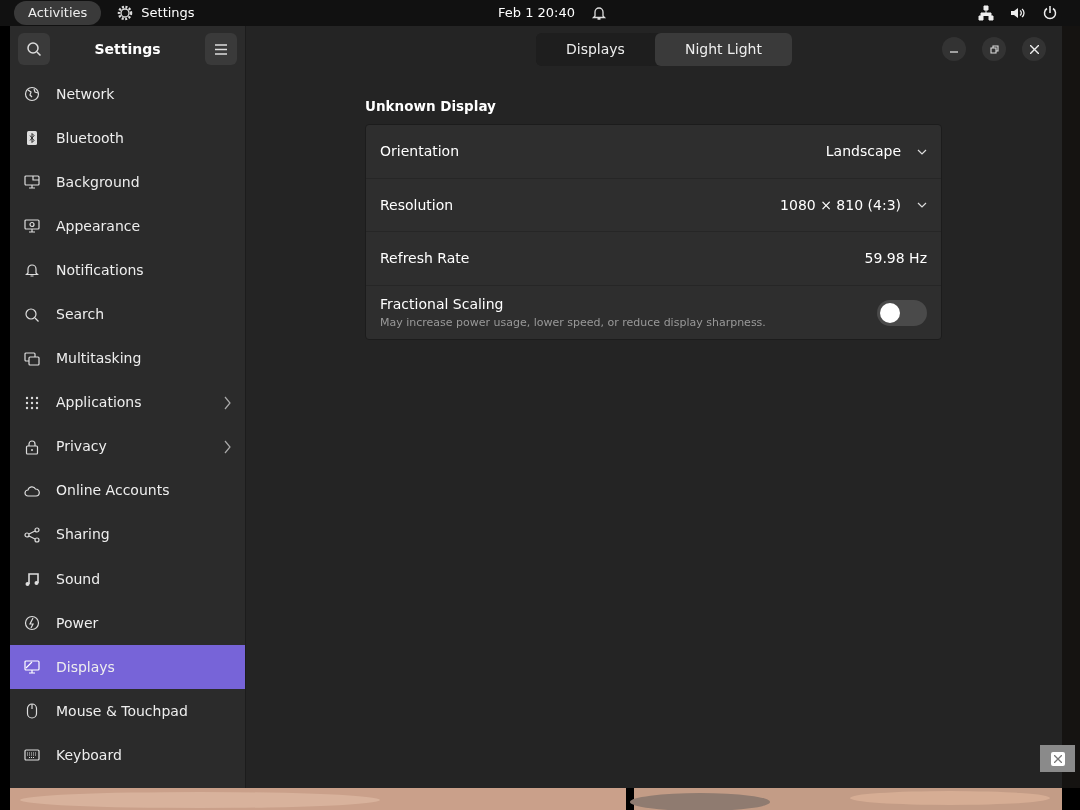 This screenshot has height=810, width=1080. I want to click on sidebar-item: Keyboard, so click(127, 755).